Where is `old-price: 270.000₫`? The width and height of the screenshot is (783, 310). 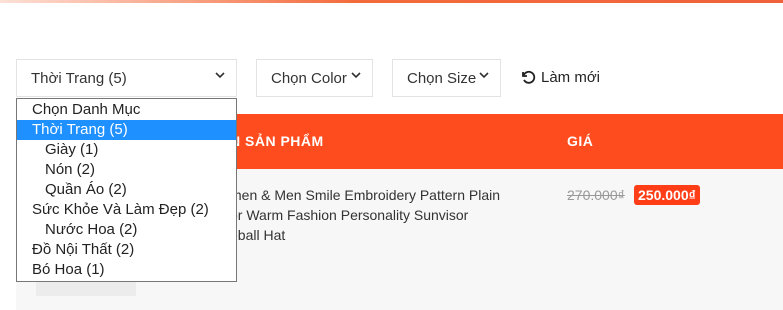 old-price: 270.000₫ is located at coordinates (596, 195).